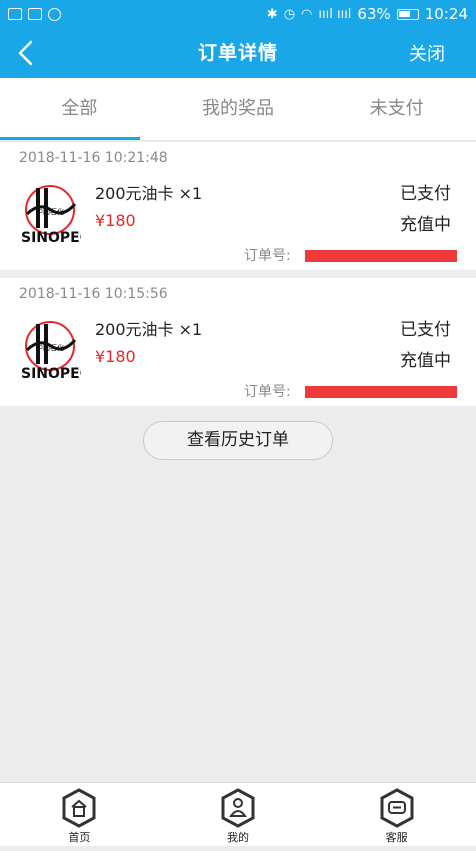 The height and width of the screenshot is (851, 476). I want to click on battery-percent: 63%, so click(374, 14).